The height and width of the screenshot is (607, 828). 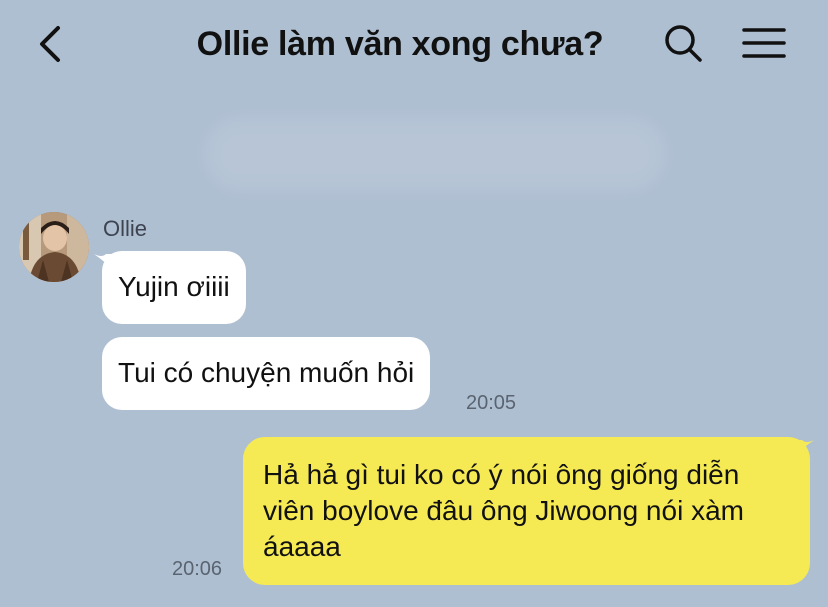 I want to click on avatar-image, so click(x=54, y=247).